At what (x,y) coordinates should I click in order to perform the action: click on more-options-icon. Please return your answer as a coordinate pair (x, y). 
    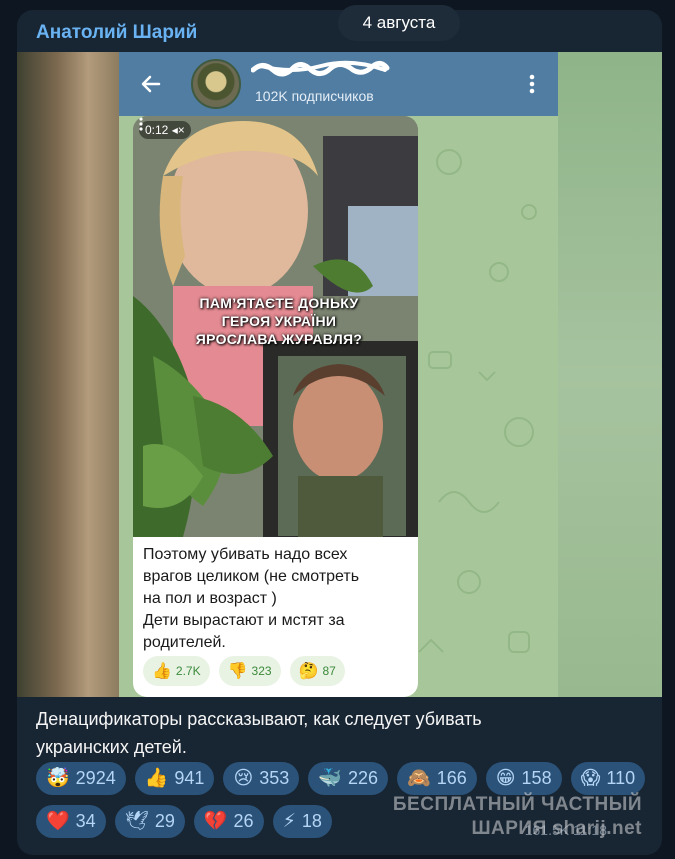
    Looking at the image, I should click on (532, 84).